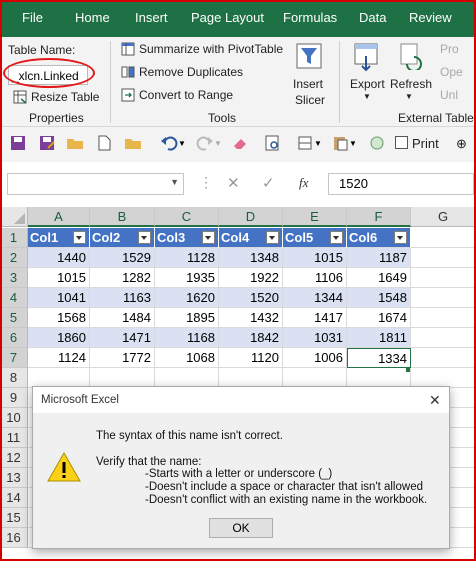 This screenshot has width=476, height=561. Describe the element at coordinates (367, 96) in the screenshot. I see `export-chevron-icon: ▼` at that location.